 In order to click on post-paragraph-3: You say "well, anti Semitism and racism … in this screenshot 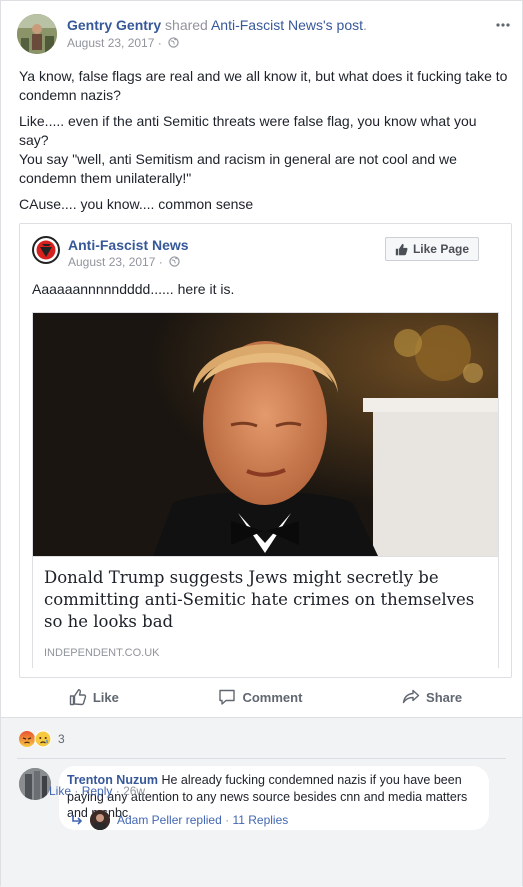, I will do `click(238, 168)`.